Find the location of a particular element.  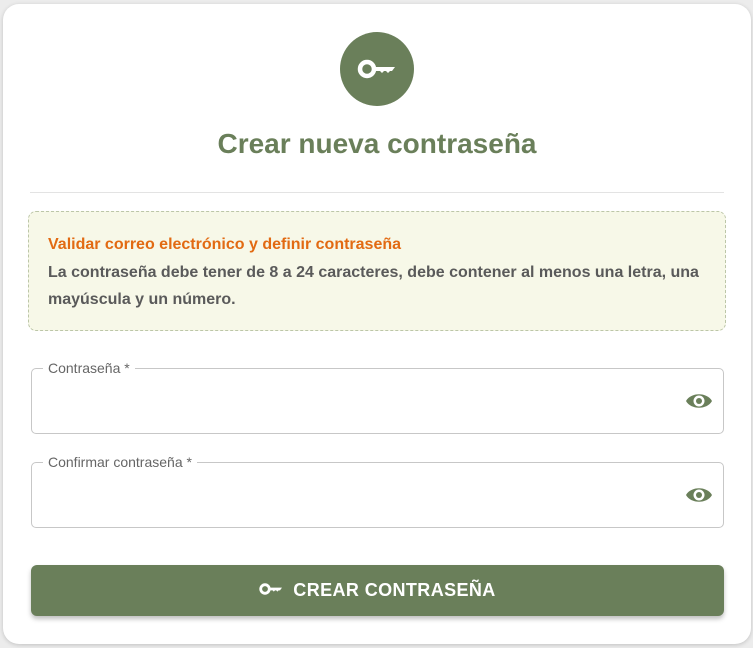

confirm-password-label: Confirmar contraseña * is located at coordinates (120, 462).